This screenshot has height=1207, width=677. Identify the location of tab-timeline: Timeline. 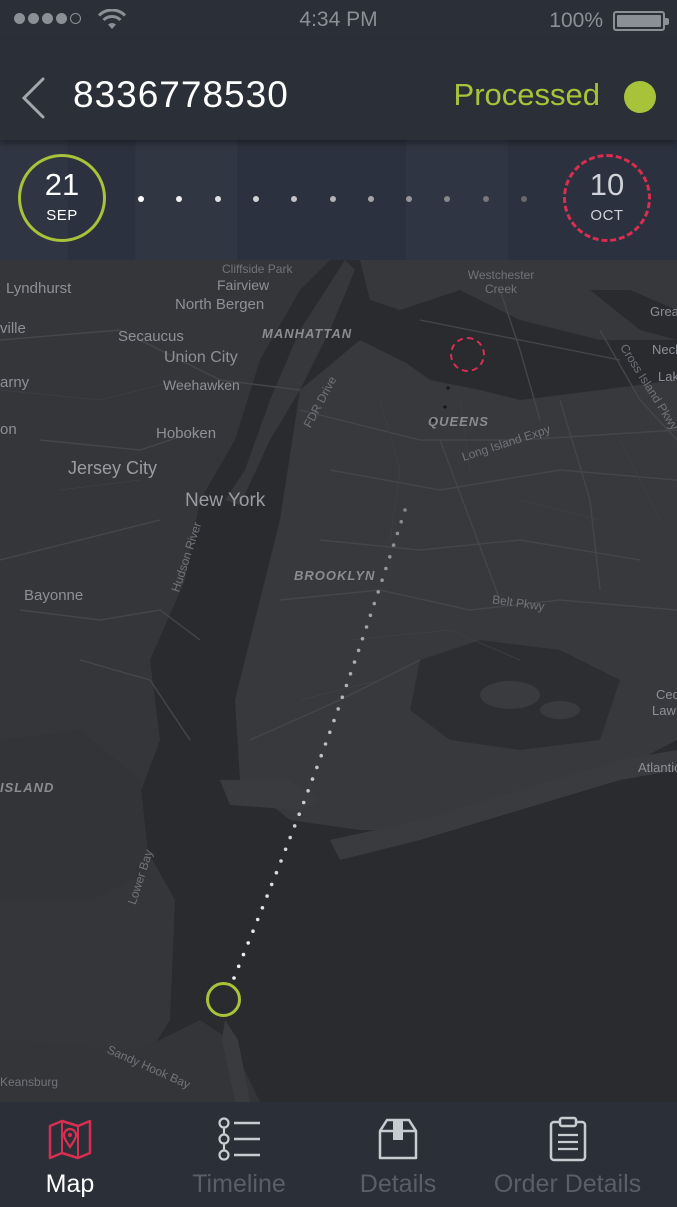
(239, 1154).